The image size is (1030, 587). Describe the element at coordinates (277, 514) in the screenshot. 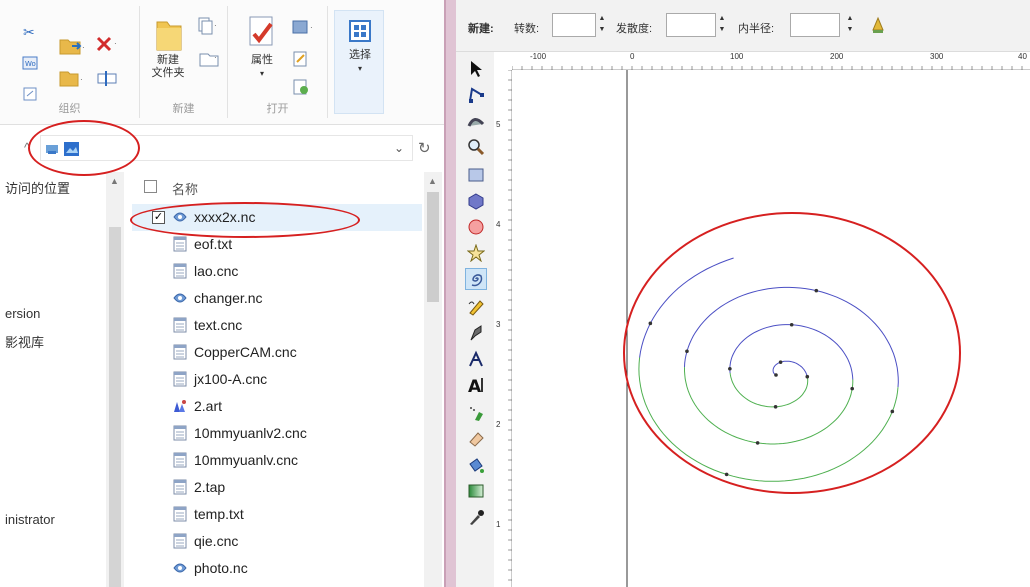

I see `file-row: temp.txt` at that location.